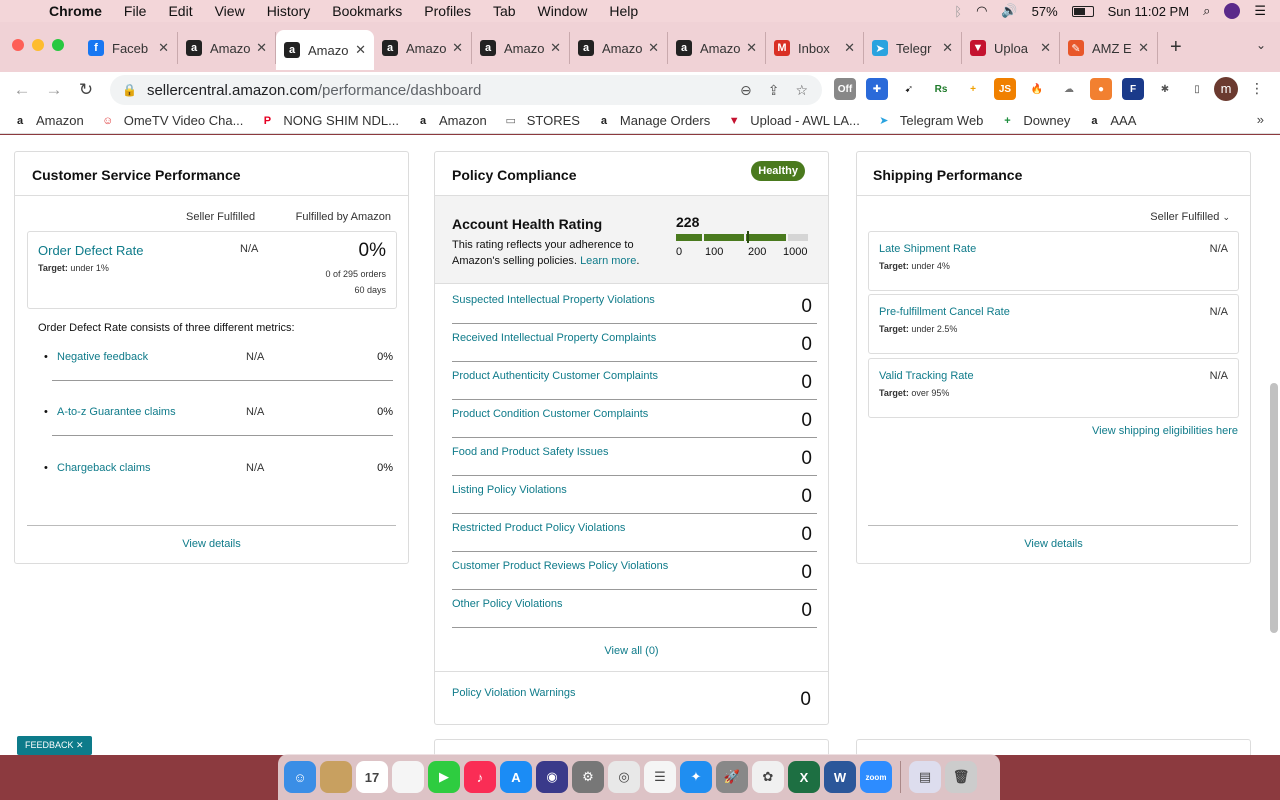 The width and height of the screenshot is (1280, 800). Describe the element at coordinates (696, 777) in the screenshot. I see `dock-safari-icon: ✦` at that location.